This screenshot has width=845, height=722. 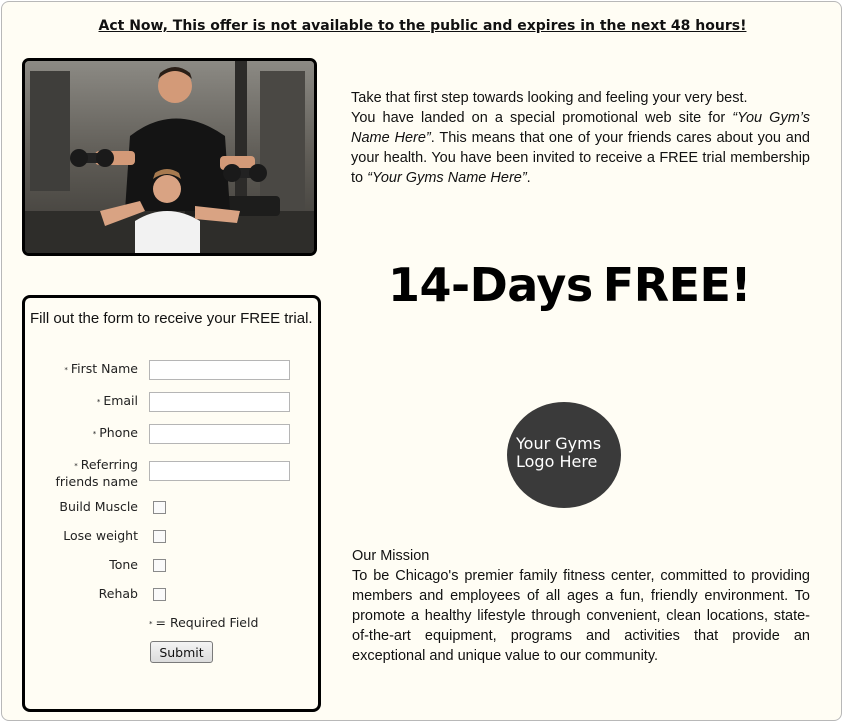 What do you see at coordinates (557, 461) in the screenshot?
I see `logo-line-2: Logo Here` at bounding box center [557, 461].